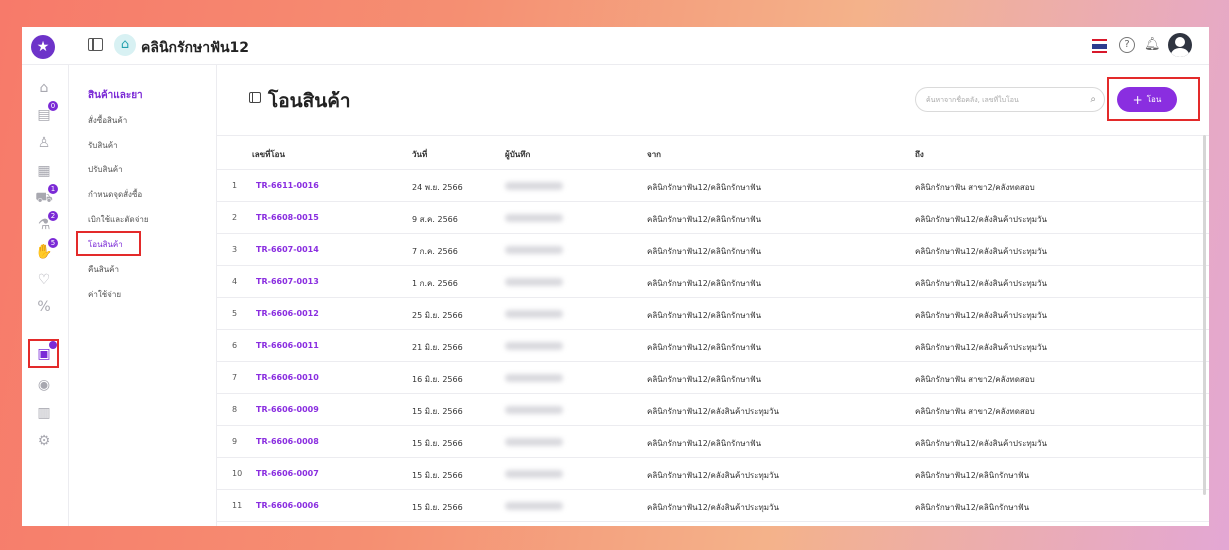  I want to click on chart-icon: ▥, so click(44, 413).